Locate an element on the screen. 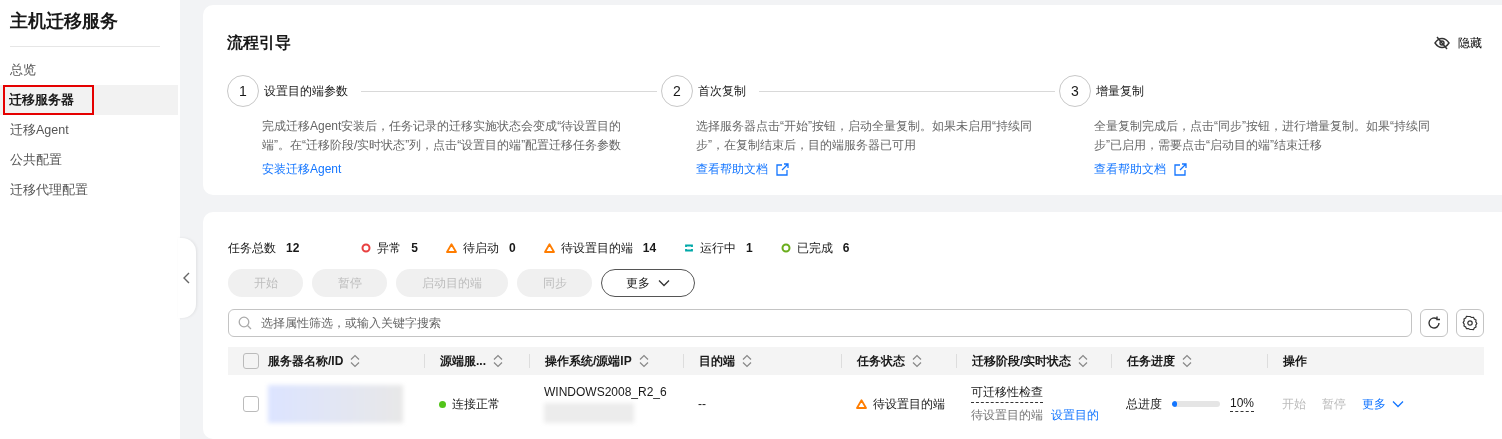 This screenshot has height=439, width=1502. progress-percent: 10% is located at coordinates (1242, 404).